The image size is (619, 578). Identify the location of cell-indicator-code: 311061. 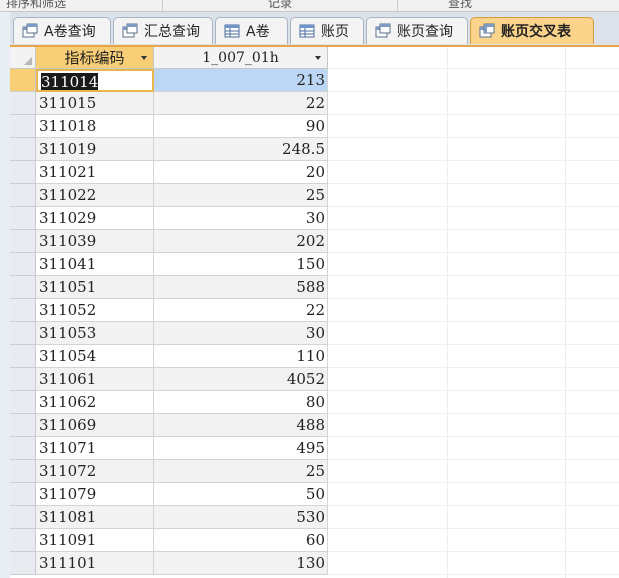
(95, 379).